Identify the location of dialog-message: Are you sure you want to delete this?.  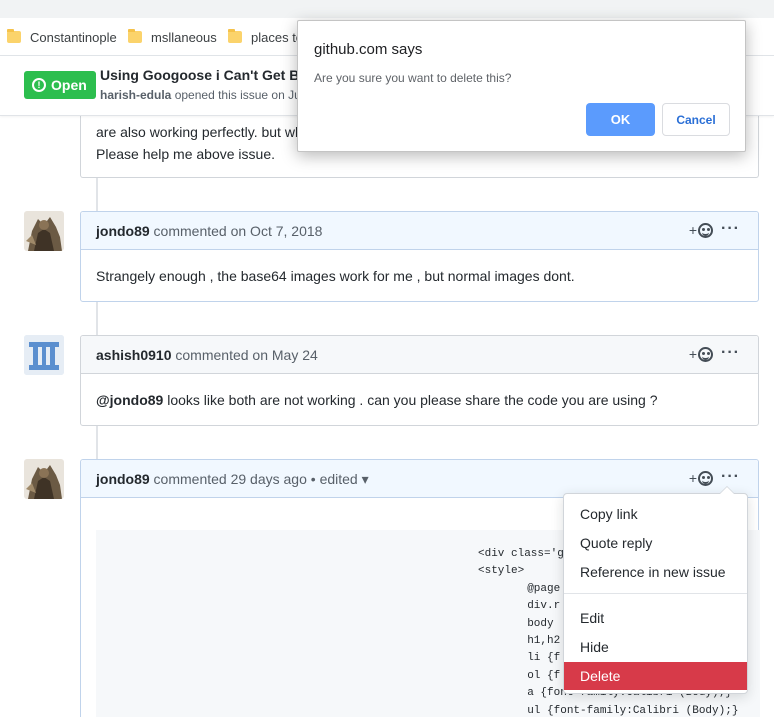
(413, 78).